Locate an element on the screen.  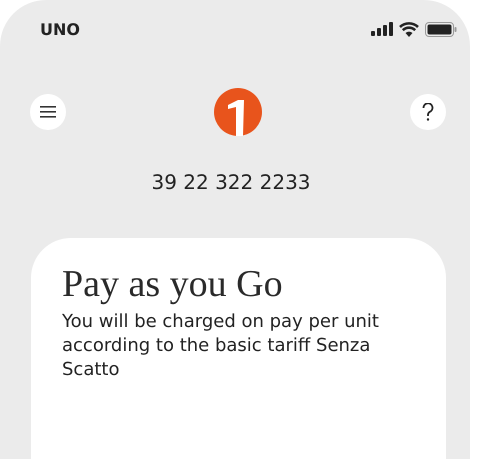
help-icon is located at coordinates (428, 112).